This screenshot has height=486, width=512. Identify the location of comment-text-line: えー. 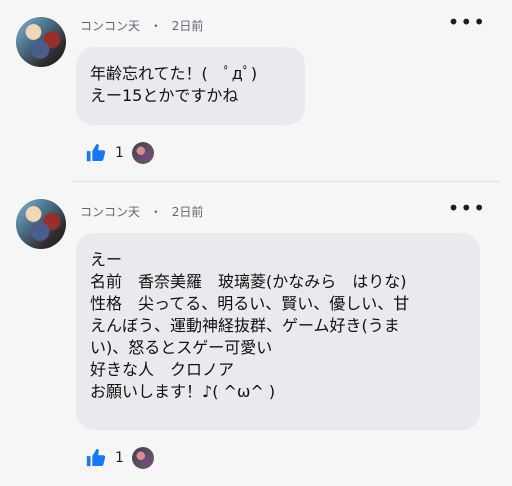
(106, 259).